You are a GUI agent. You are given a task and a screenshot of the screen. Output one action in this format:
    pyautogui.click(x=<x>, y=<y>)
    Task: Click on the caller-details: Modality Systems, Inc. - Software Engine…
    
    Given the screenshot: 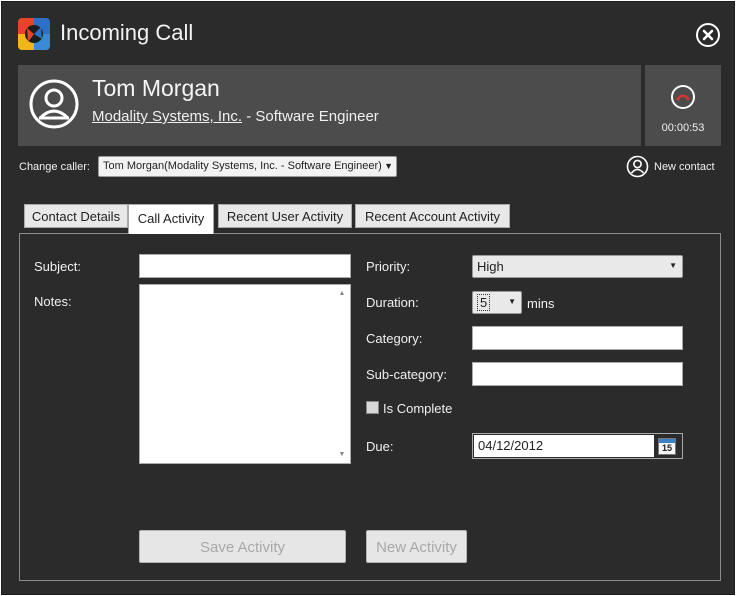 What is the action you would take?
    pyautogui.click(x=235, y=116)
    